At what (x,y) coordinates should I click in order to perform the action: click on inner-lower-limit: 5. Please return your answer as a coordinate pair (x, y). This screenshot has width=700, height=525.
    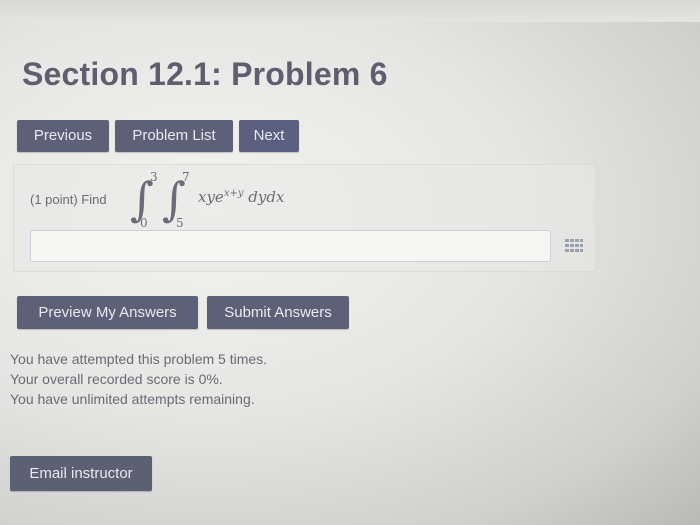
    Looking at the image, I should click on (180, 223).